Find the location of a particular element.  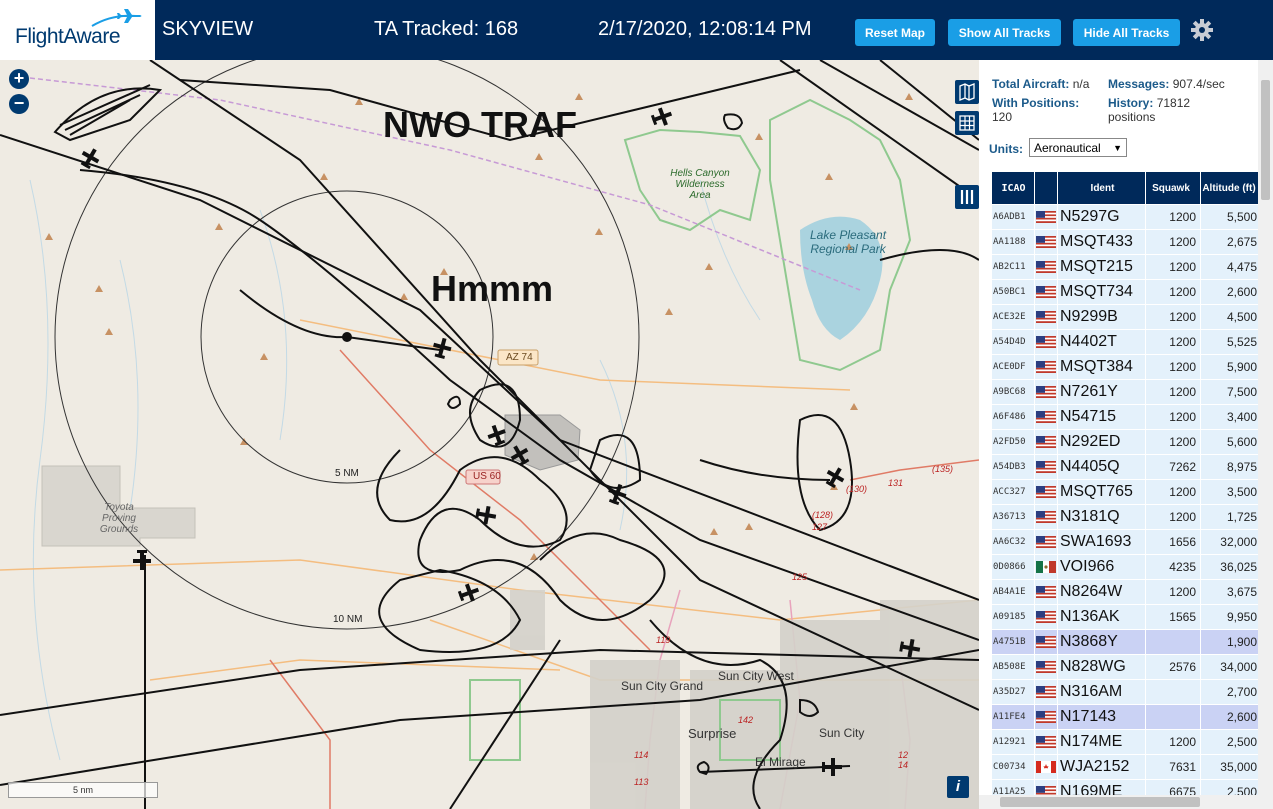

cell-squawk: 1656 is located at coordinates (1173, 542).